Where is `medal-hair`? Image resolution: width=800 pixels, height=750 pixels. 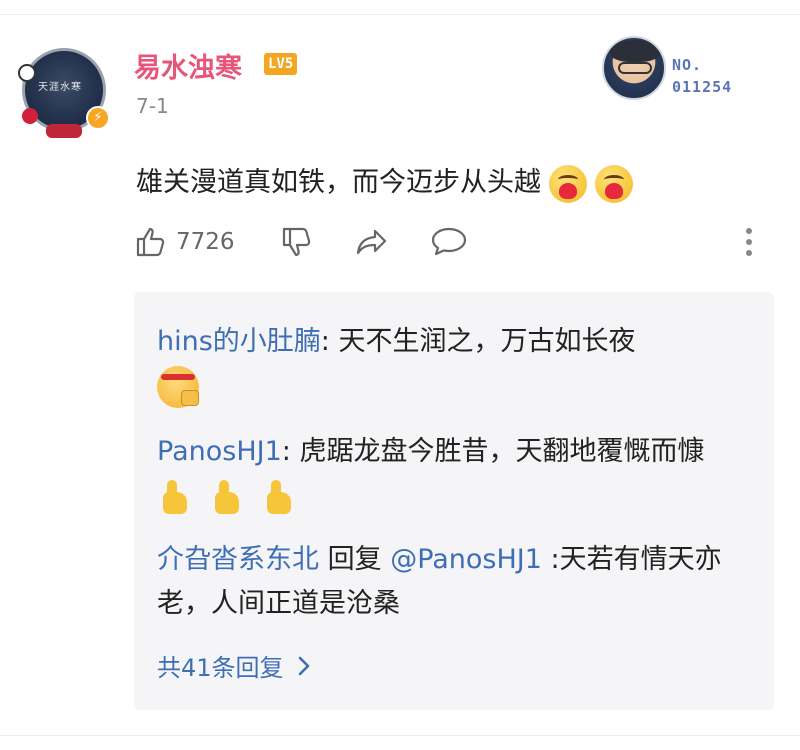 medal-hair is located at coordinates (635, 51).